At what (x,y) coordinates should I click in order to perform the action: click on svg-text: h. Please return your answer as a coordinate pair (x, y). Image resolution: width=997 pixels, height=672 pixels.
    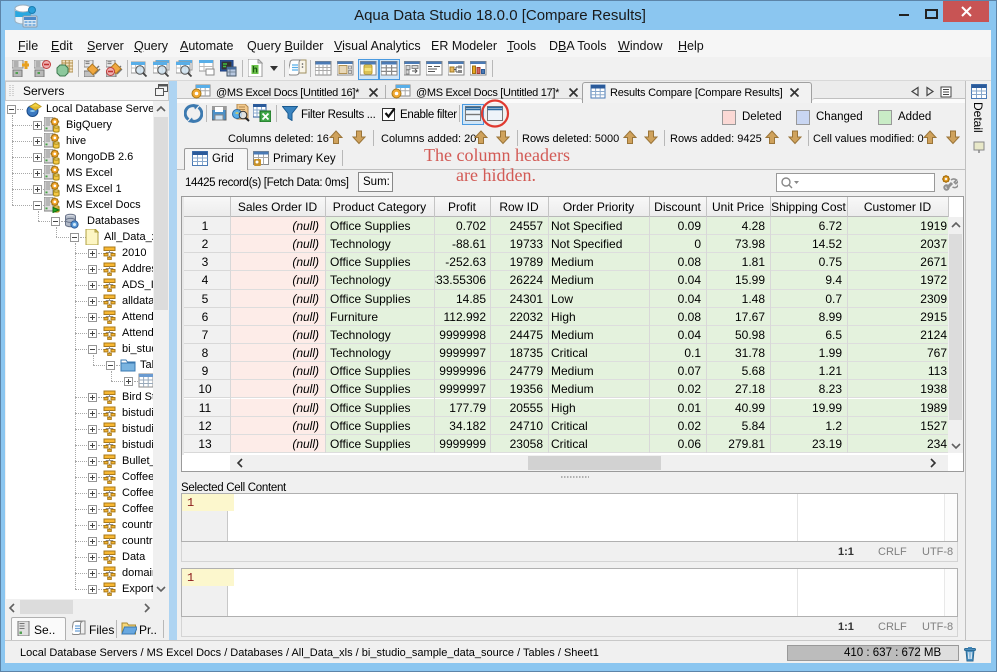
    Looking at the image, I should click on (255, 70).